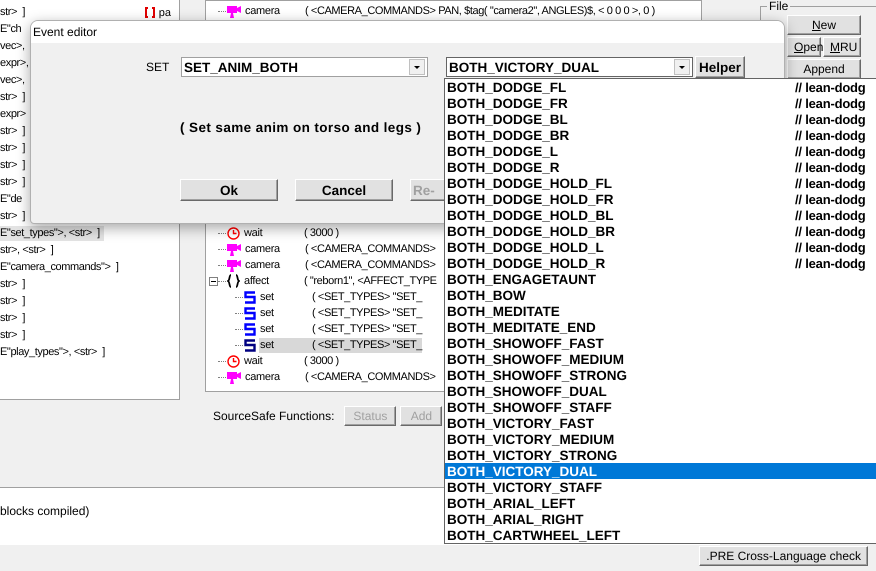 This screenshot has width=876, height=571. I want to click on definition-line: E"play_types">, <str> ], so click(52, 352).